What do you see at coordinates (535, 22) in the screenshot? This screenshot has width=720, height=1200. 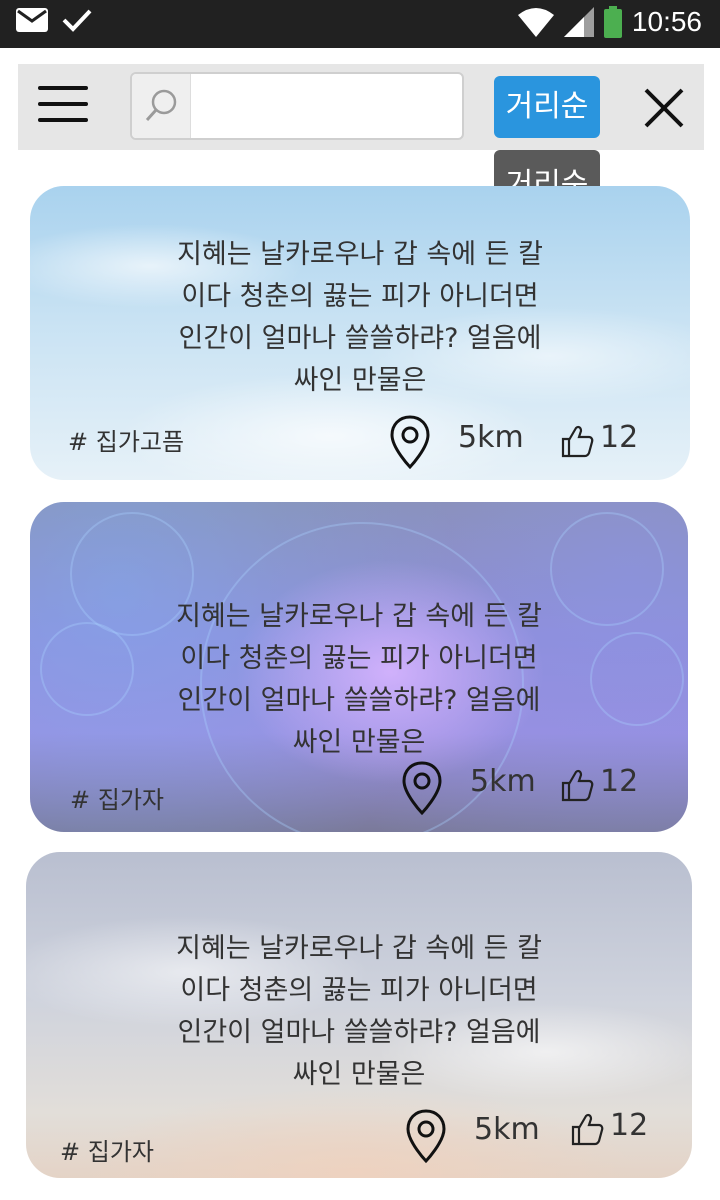 I see `wifi-icon` at bounding box center [535, 22].